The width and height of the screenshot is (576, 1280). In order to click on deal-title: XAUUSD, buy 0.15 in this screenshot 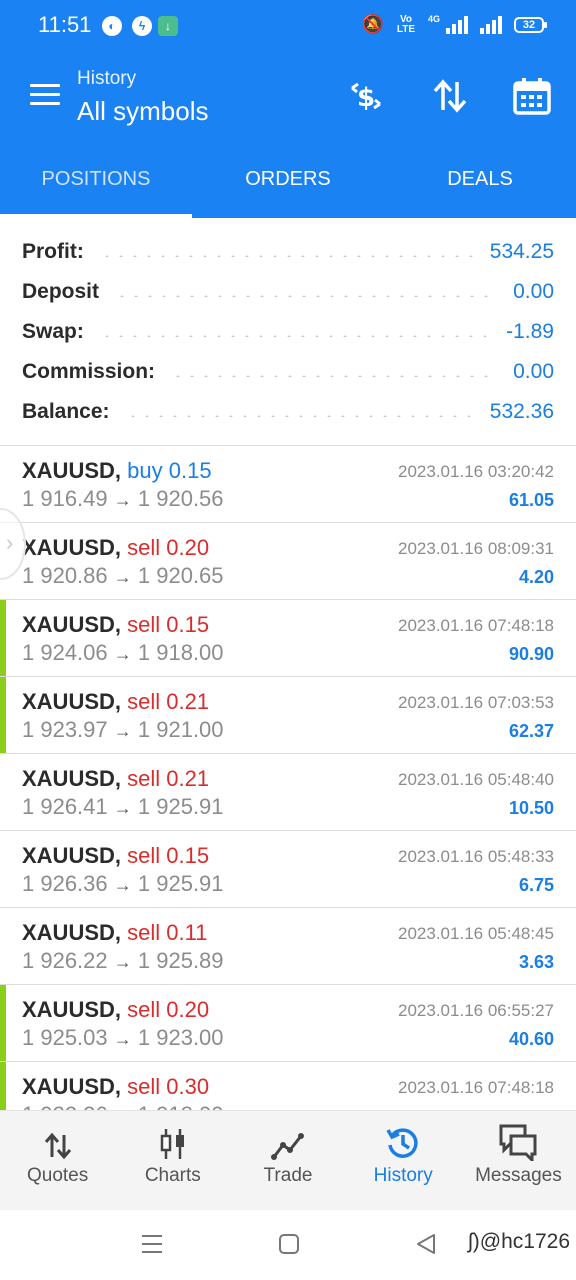, I will do `click(117, 471)`.